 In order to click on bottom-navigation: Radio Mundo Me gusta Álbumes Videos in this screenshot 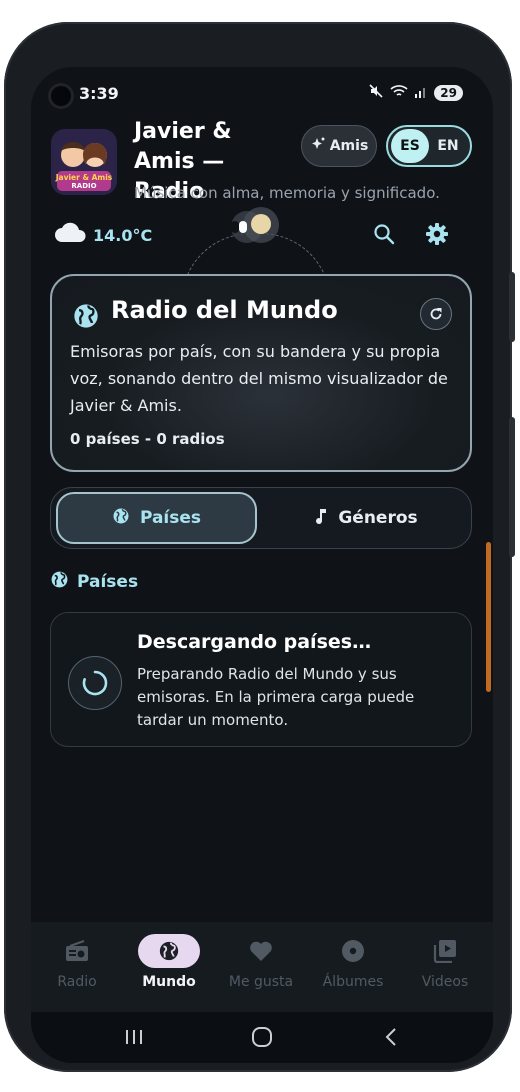, I will do `click(262, 967)`.